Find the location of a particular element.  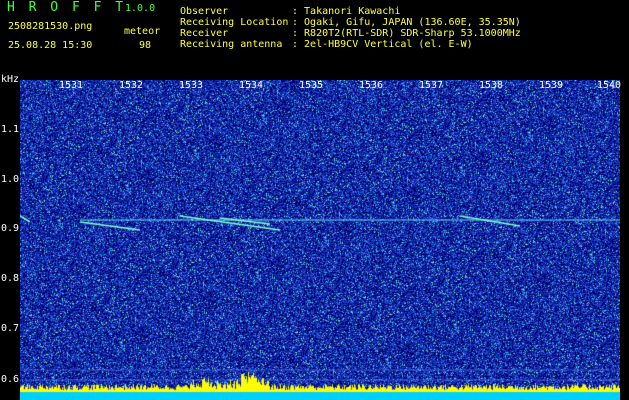

info-value-antenna: : 2el-HB9CV Vertical (el. E-W) is located at coordinates (382, 44).